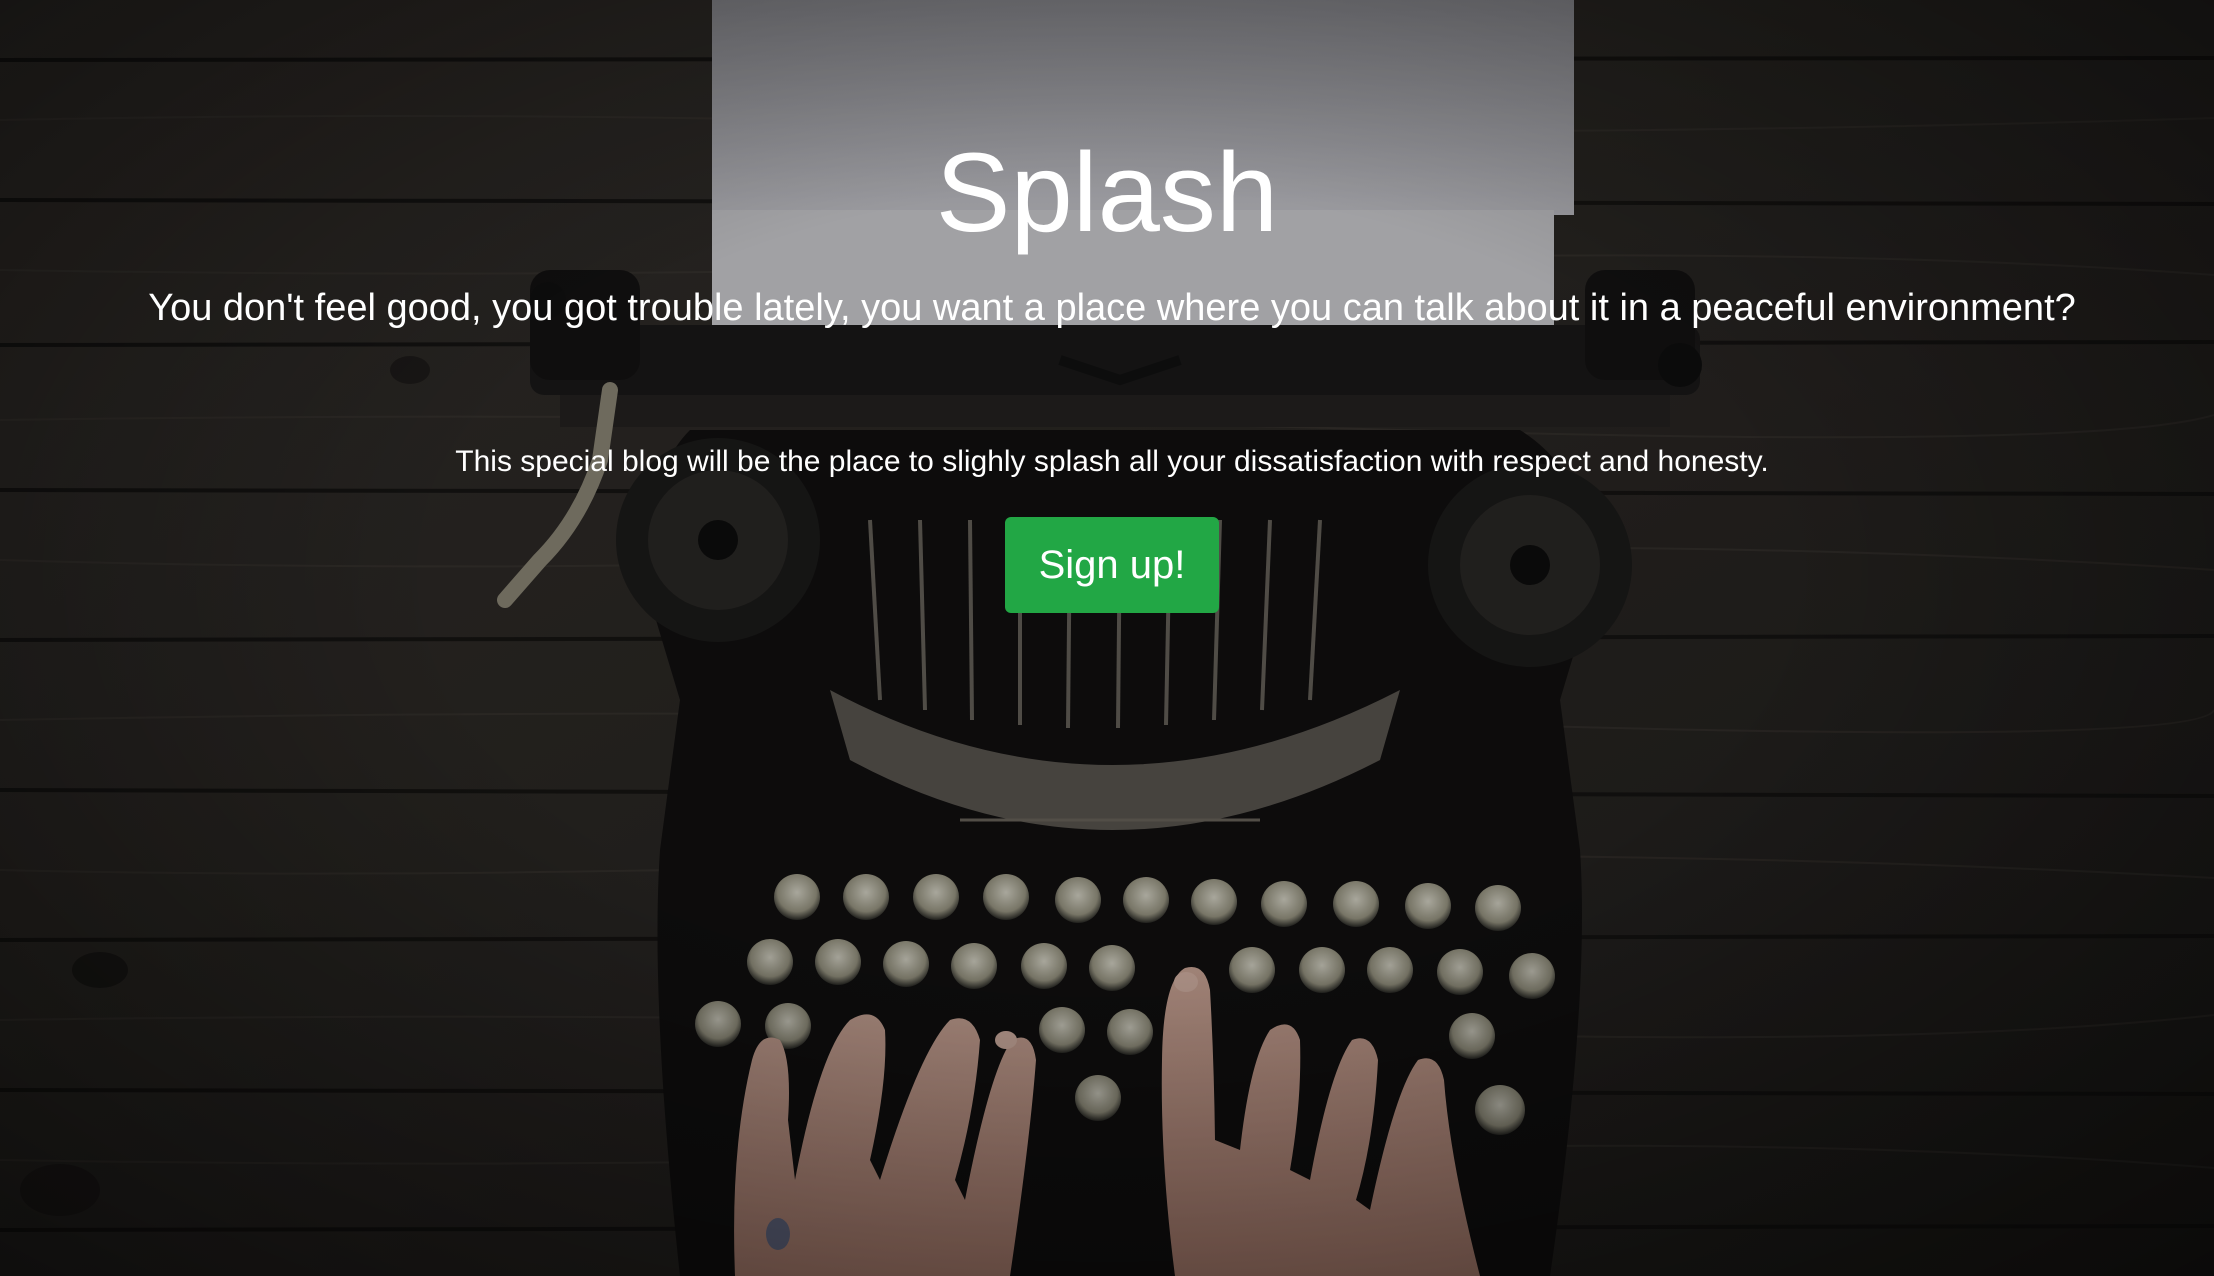  Describe the element at coordinates (1107, 192) in the screenshot. I see `page-title: Splash` at that location.